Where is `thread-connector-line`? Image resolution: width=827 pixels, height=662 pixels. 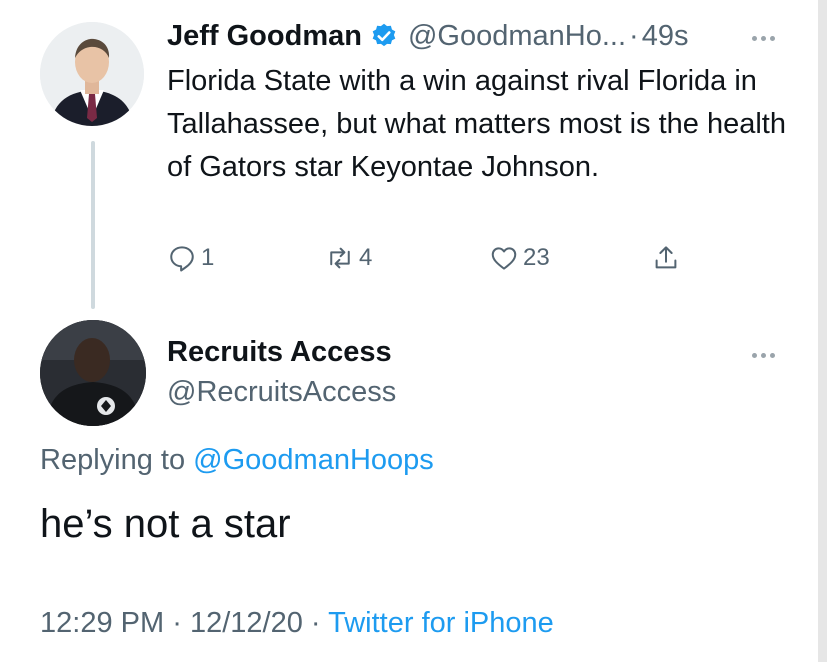 thread-connector-line is located at coordinates (93, 225).